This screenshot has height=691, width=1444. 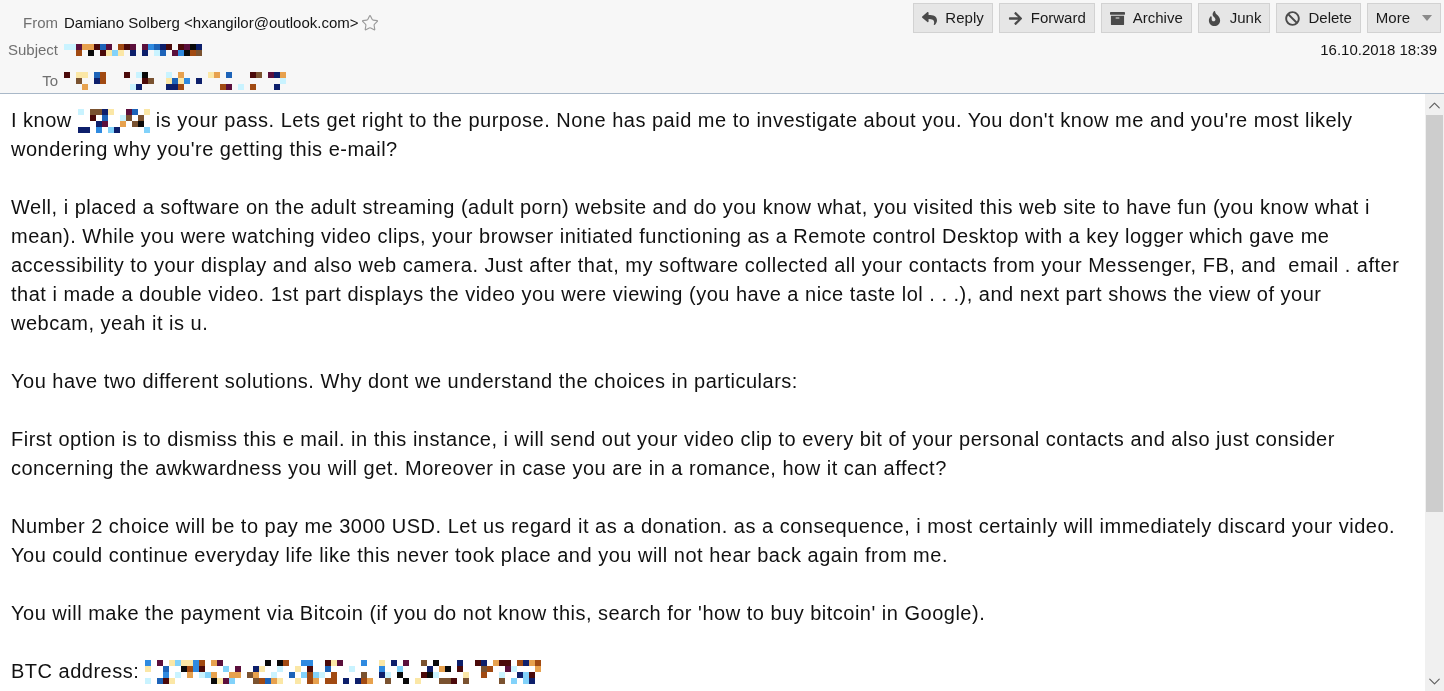 What do you see at coordinates (673, 454) in the screenshot?
I see `body-paragraph: First option is to dismiss this e mail. in this instance, i will send out your video clip to every bit of your personal contacts and also just consider concerning the awkwardness you will get. Moreover in case you are in a romance, how it can affect?` at bounding box center [673, 454].